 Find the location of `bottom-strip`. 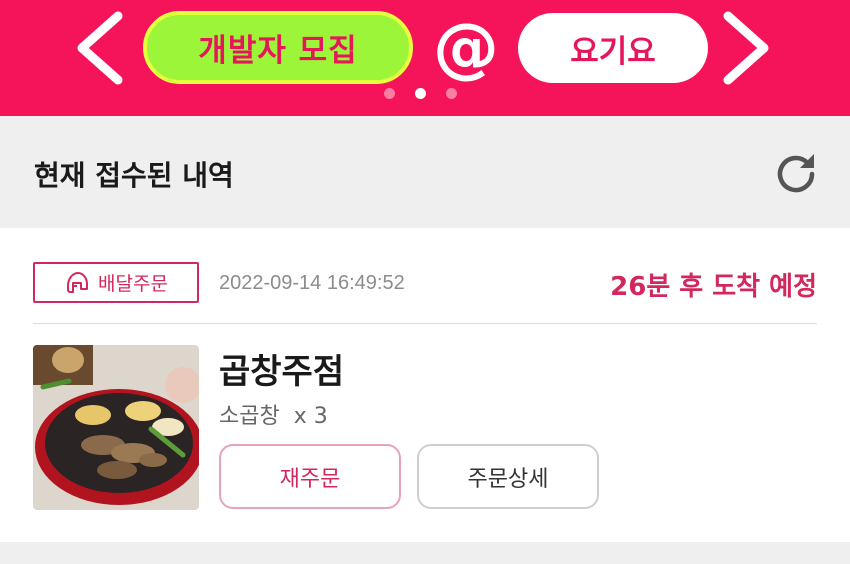

bottom-strip is located at coordinates (425, 553).